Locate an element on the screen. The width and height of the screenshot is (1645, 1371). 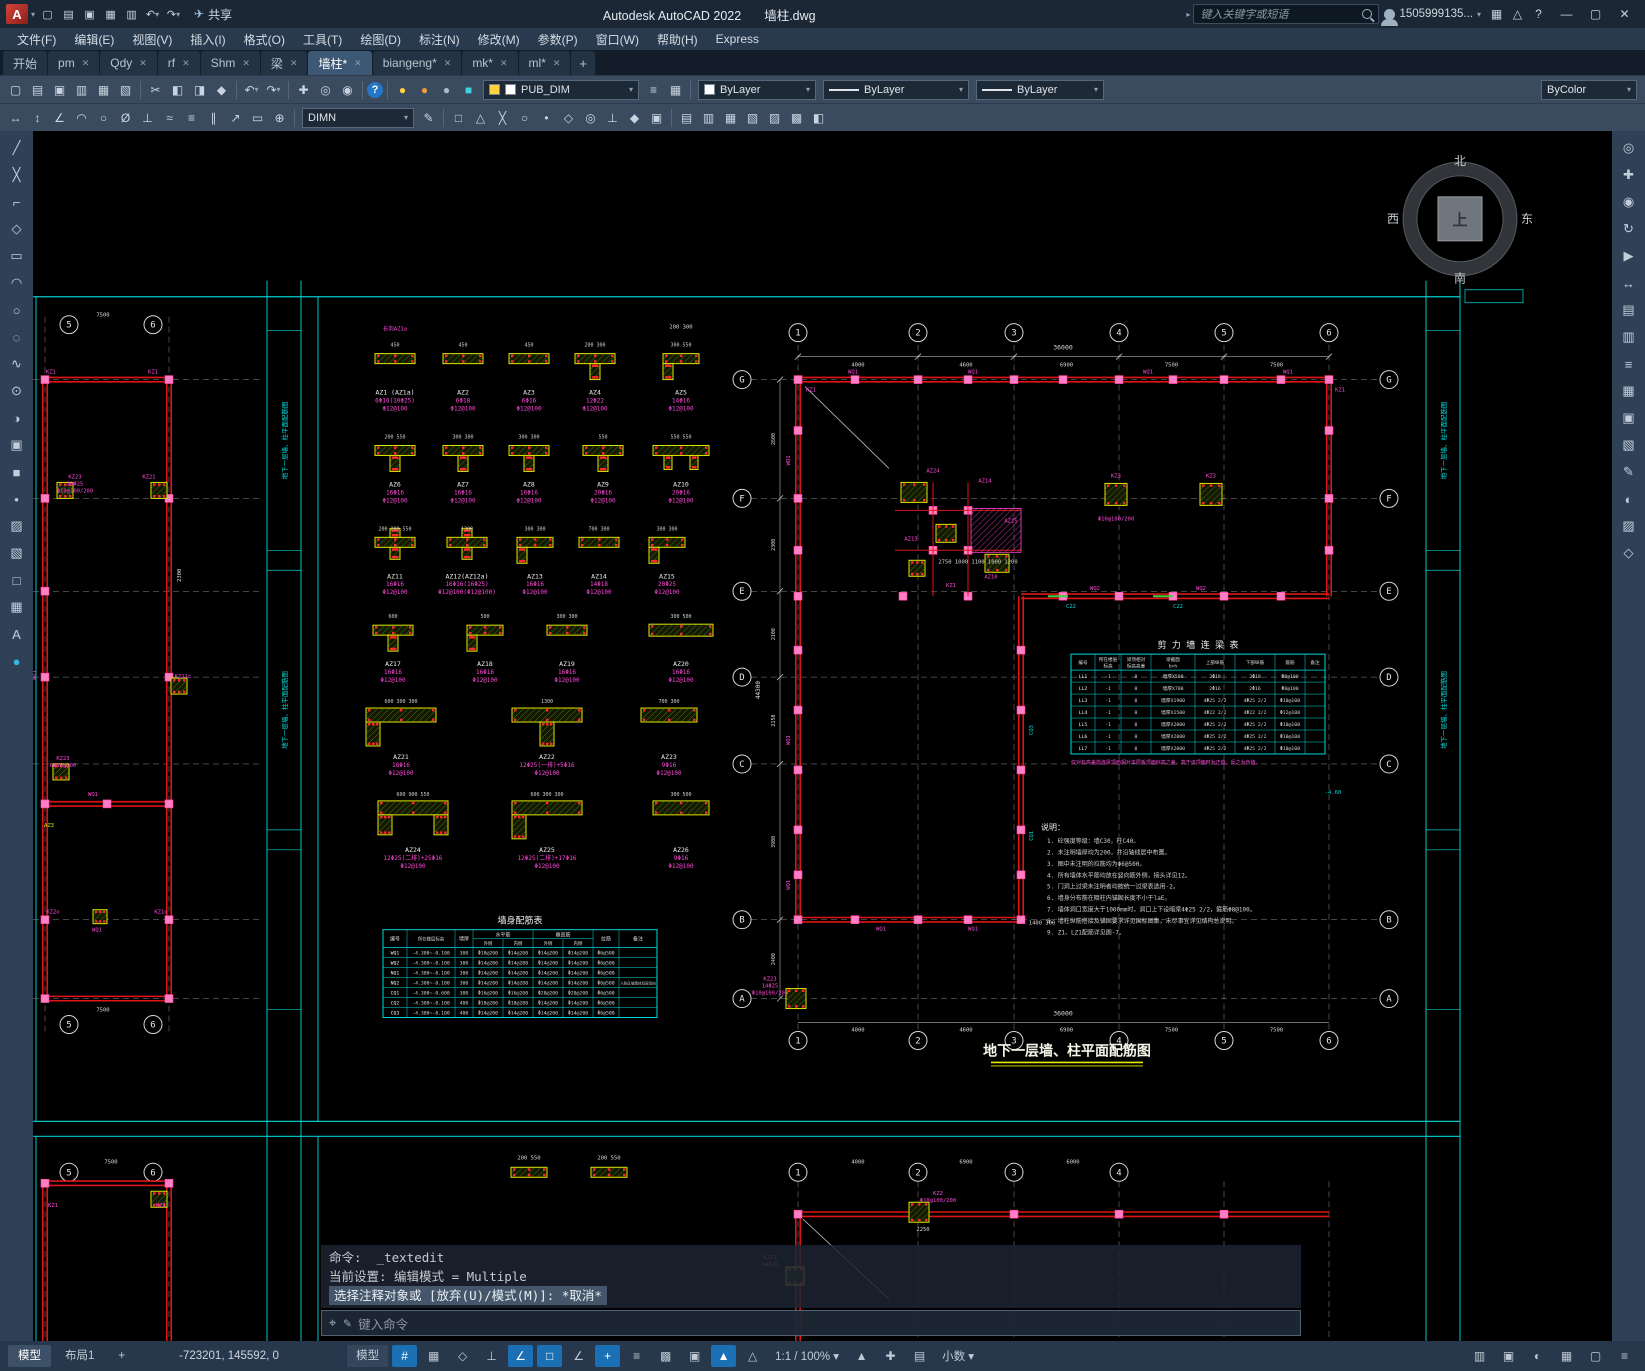
copy-icon: ◧ is located at coordinates (177, 89).